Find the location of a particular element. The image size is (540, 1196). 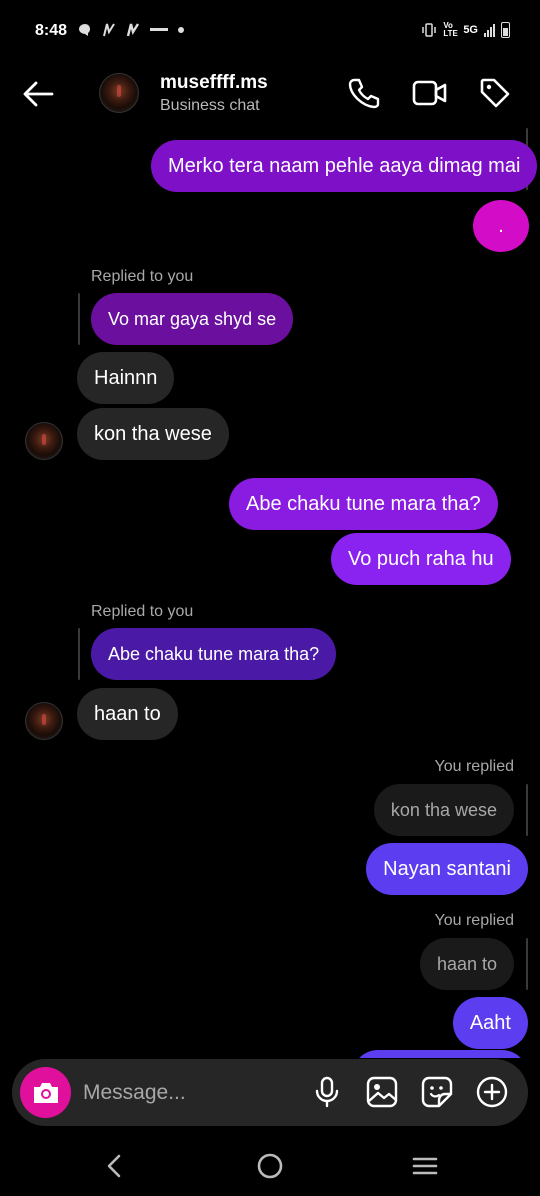

quoted-message: Vo mar gaya shyd se is located at coordinates (192, 319).